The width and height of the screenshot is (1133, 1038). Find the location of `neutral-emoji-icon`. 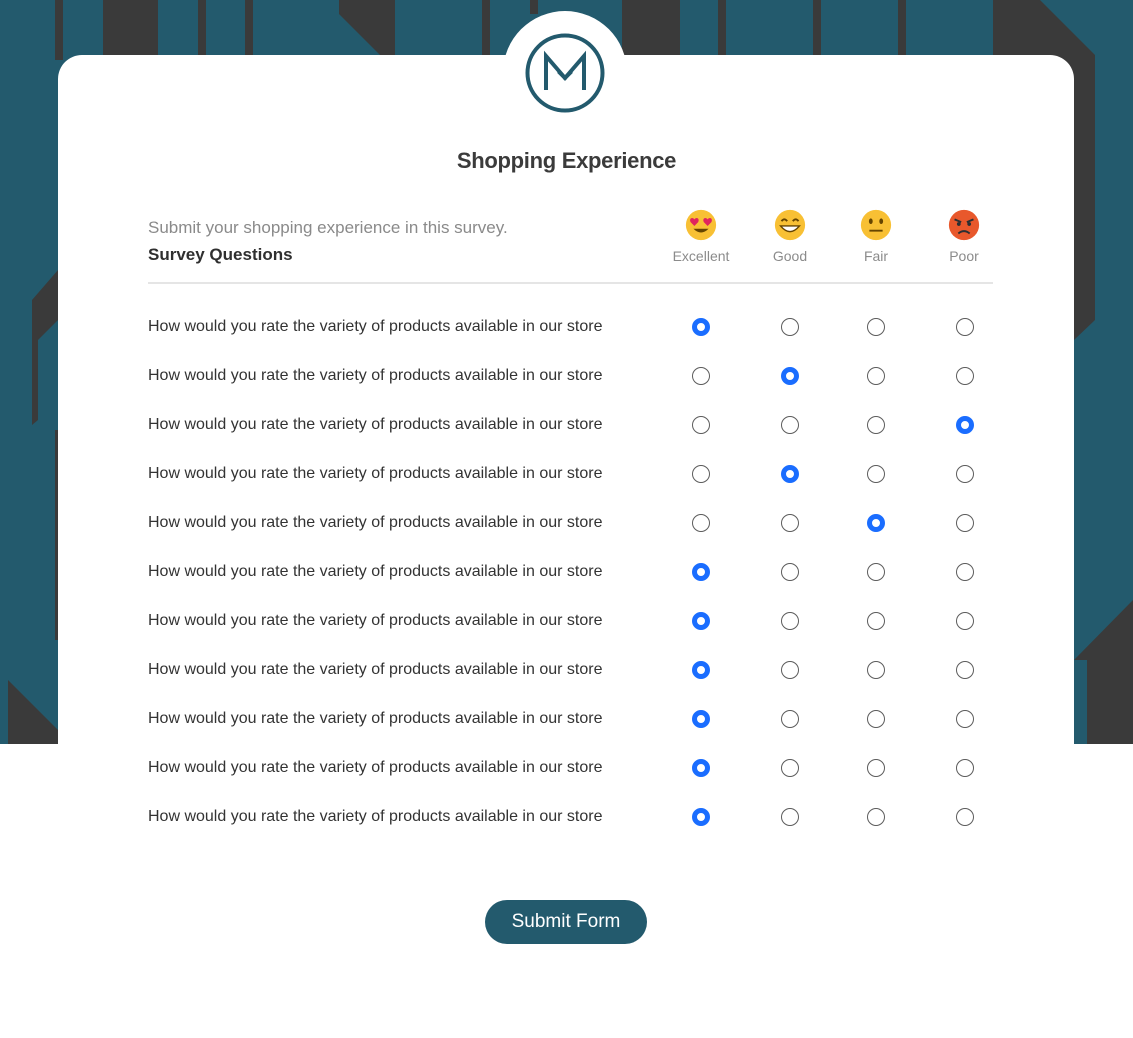

neutral-emoji-icon is located at coordinates (876, 225).